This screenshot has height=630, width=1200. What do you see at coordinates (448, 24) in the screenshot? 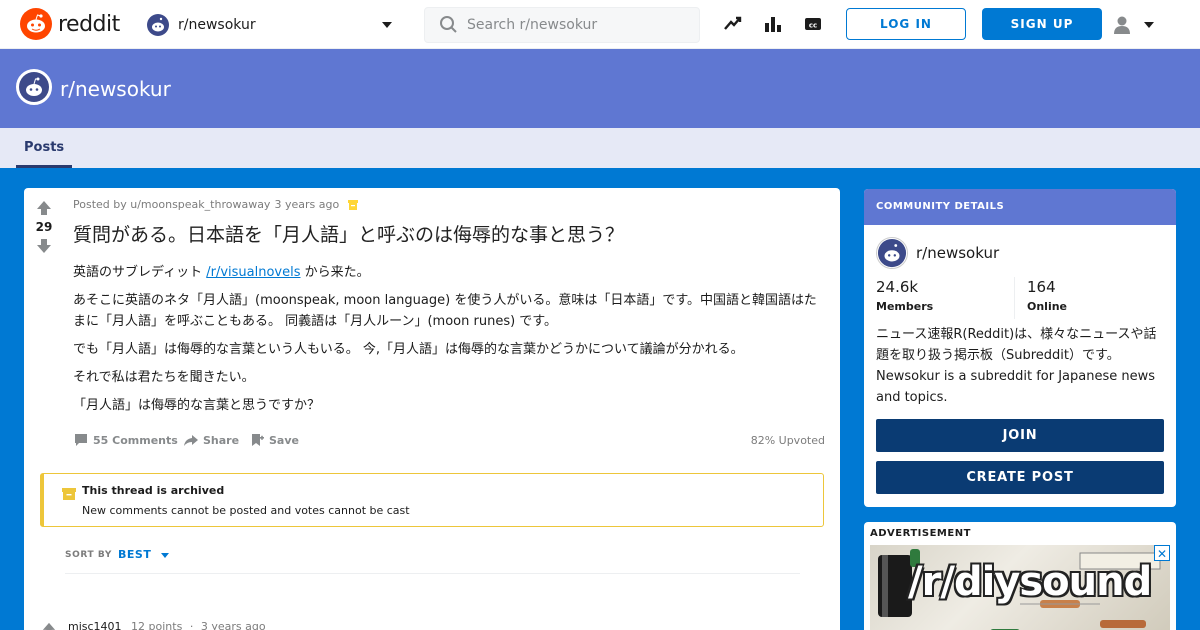
I see `search-icon` at bounding box center [448, 24].